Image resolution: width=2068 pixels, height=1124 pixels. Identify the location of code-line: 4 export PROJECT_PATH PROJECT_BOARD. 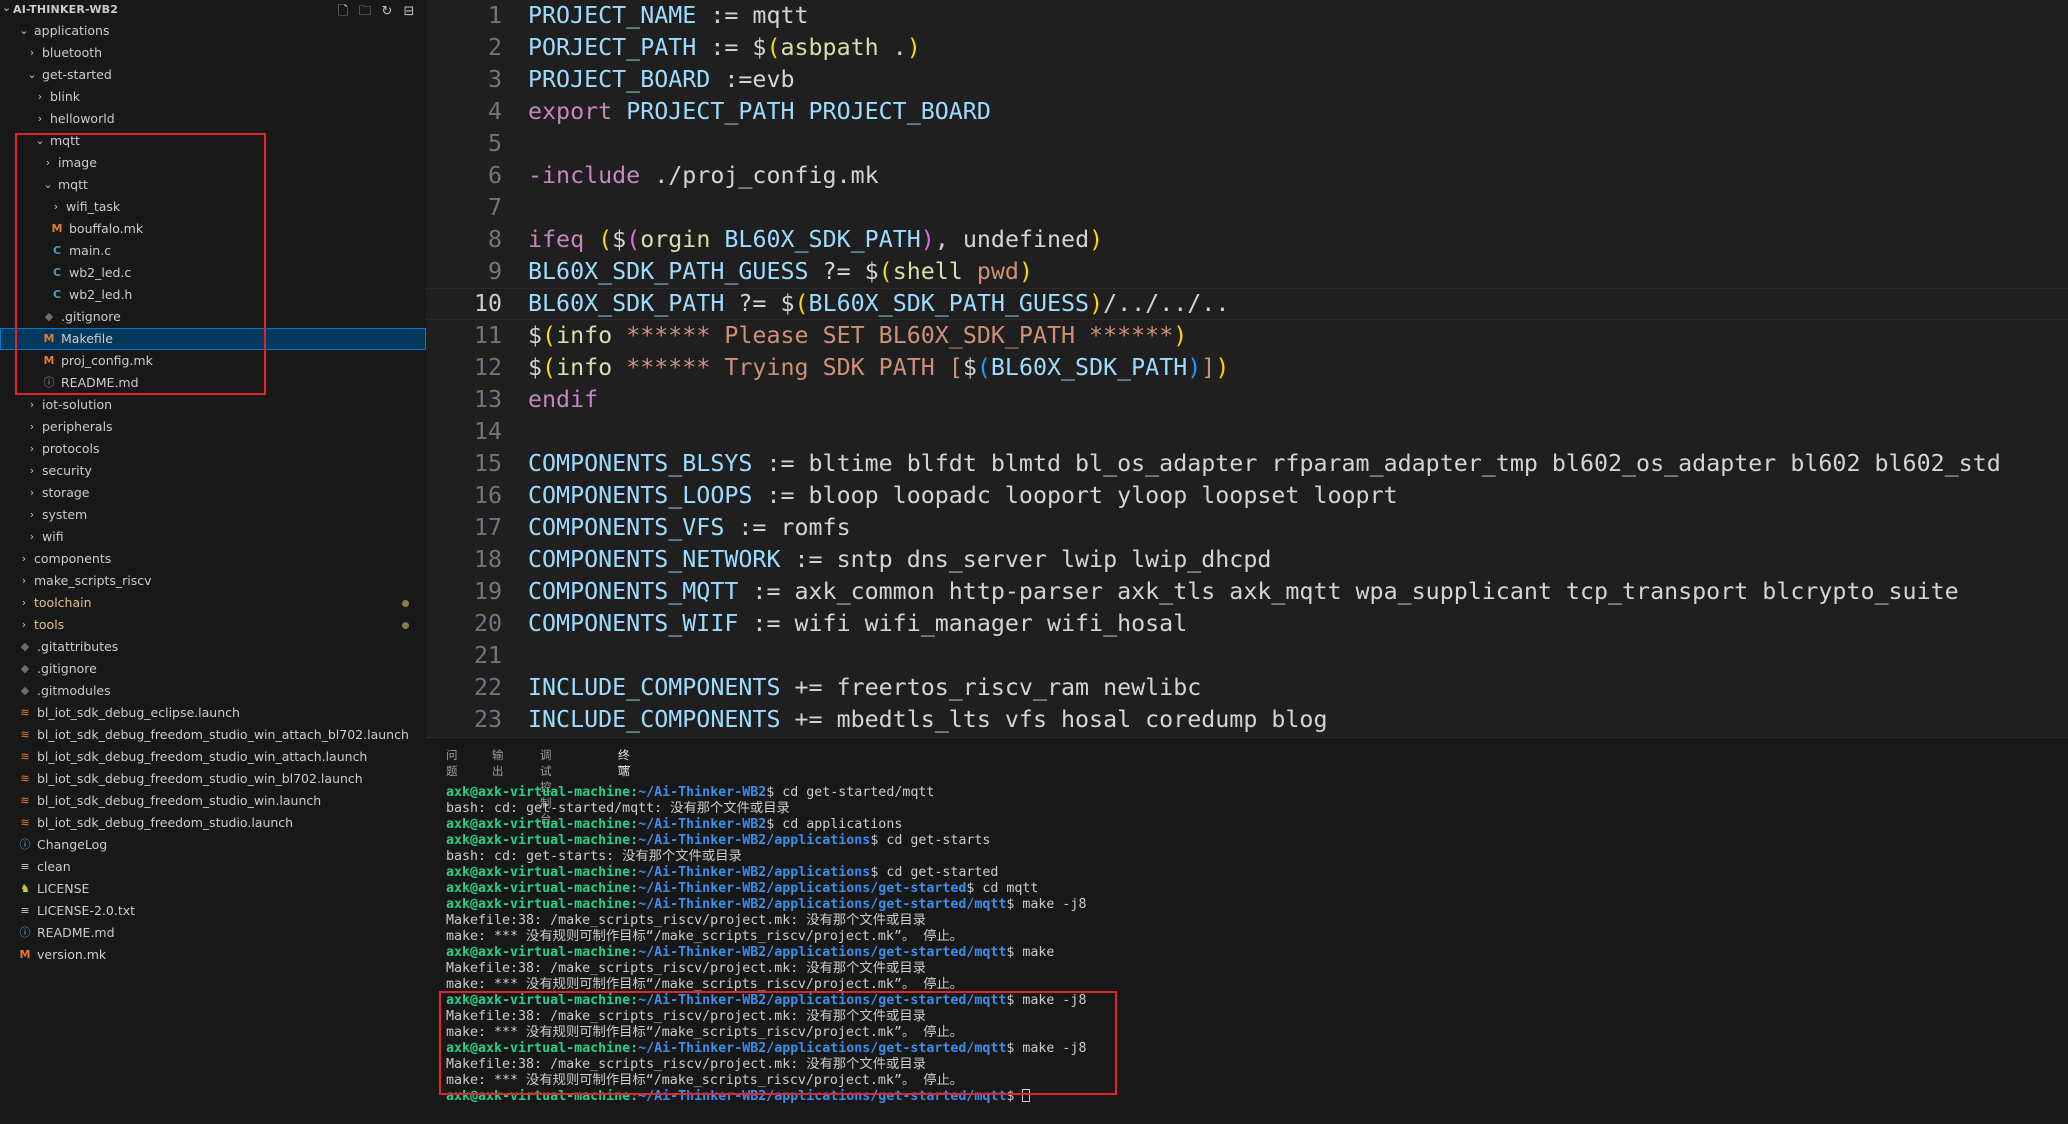
(1247, 112).